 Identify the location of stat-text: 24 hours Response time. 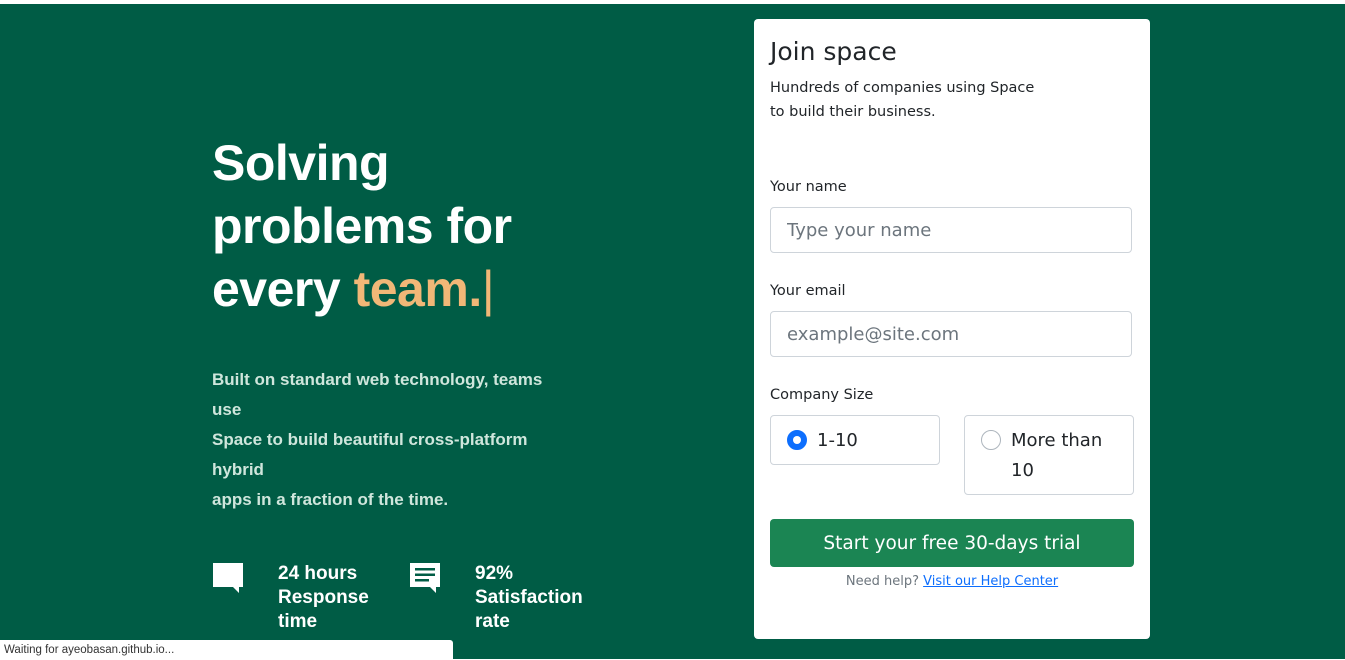
(338, 598).